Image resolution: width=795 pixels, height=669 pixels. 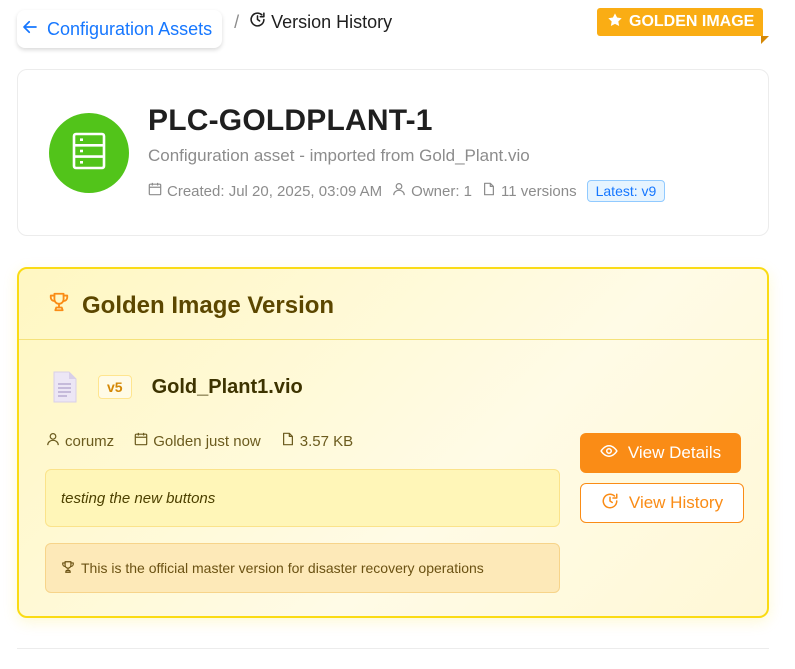 What do you see at coordinates (90, 441) in the screenshot?
I see `golden-user-text: corumz` at bounding box center [90, 441].